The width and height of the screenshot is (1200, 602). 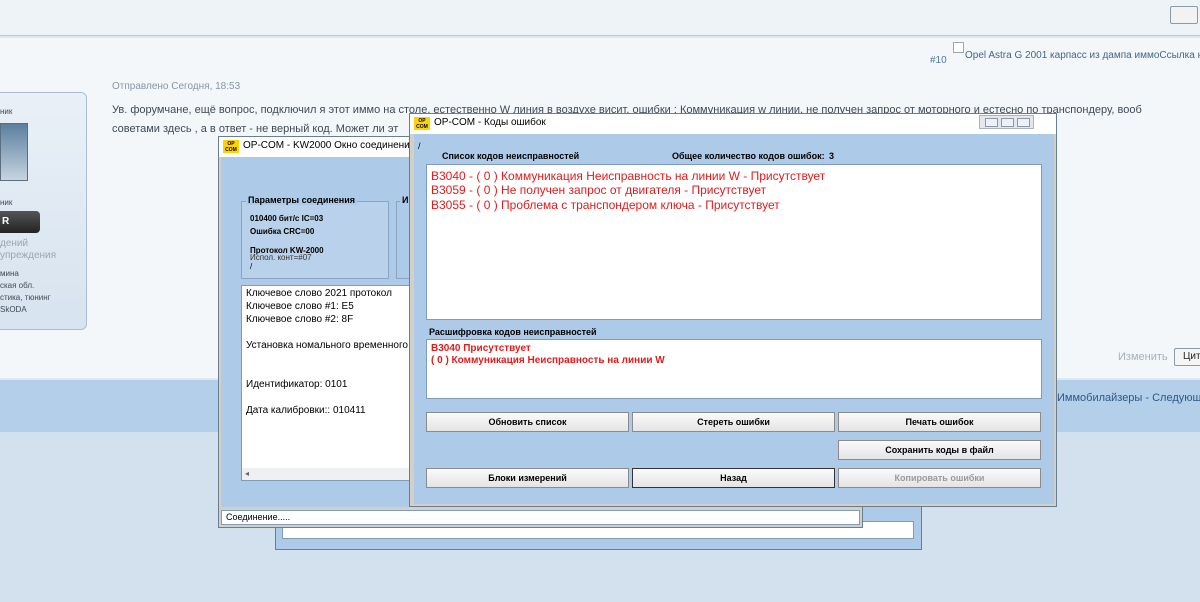 I want to click on user-label-top: ник, so click(x=6, y=111).